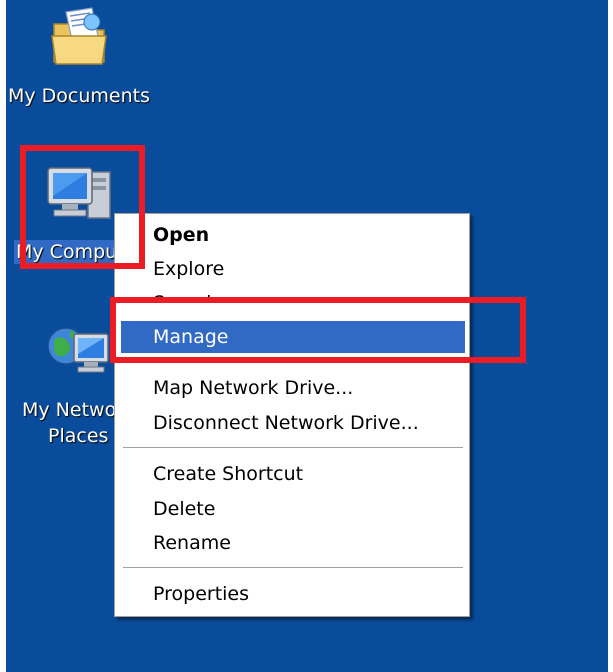  I want to click on my-computer-icon, so click(79, 193).